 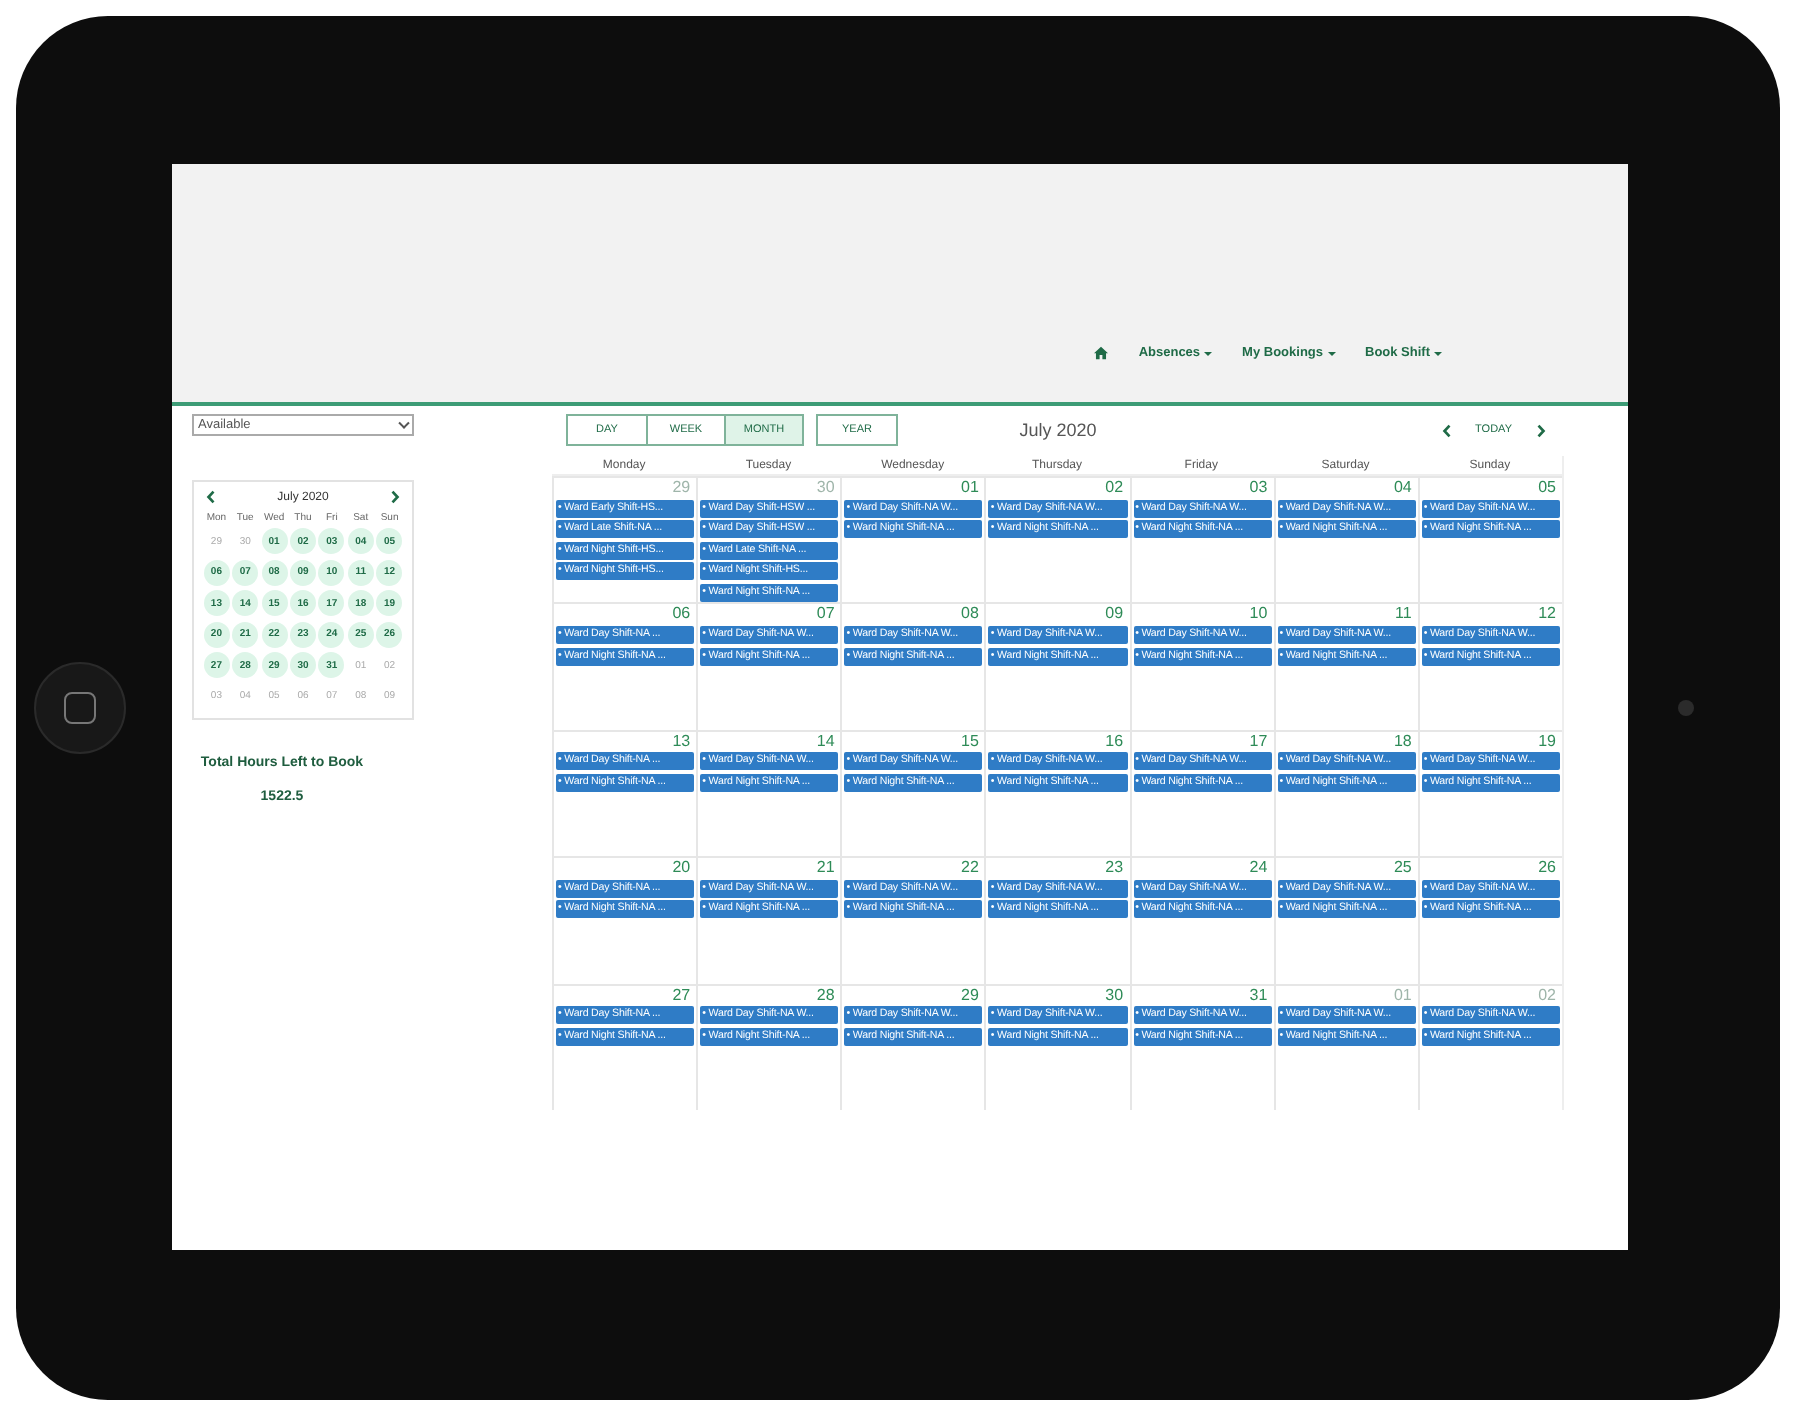 I want to click on date-number: 03, so click(x=1258, y=488).